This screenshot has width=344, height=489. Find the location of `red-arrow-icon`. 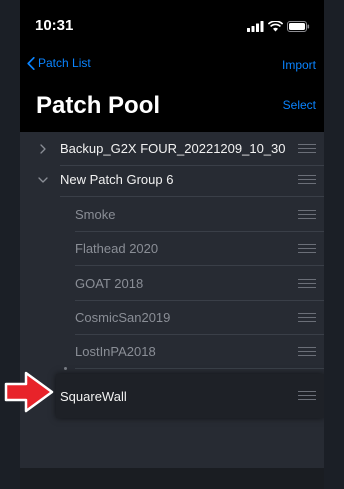

red-arrow-icon is located at coordinates (29, 392).